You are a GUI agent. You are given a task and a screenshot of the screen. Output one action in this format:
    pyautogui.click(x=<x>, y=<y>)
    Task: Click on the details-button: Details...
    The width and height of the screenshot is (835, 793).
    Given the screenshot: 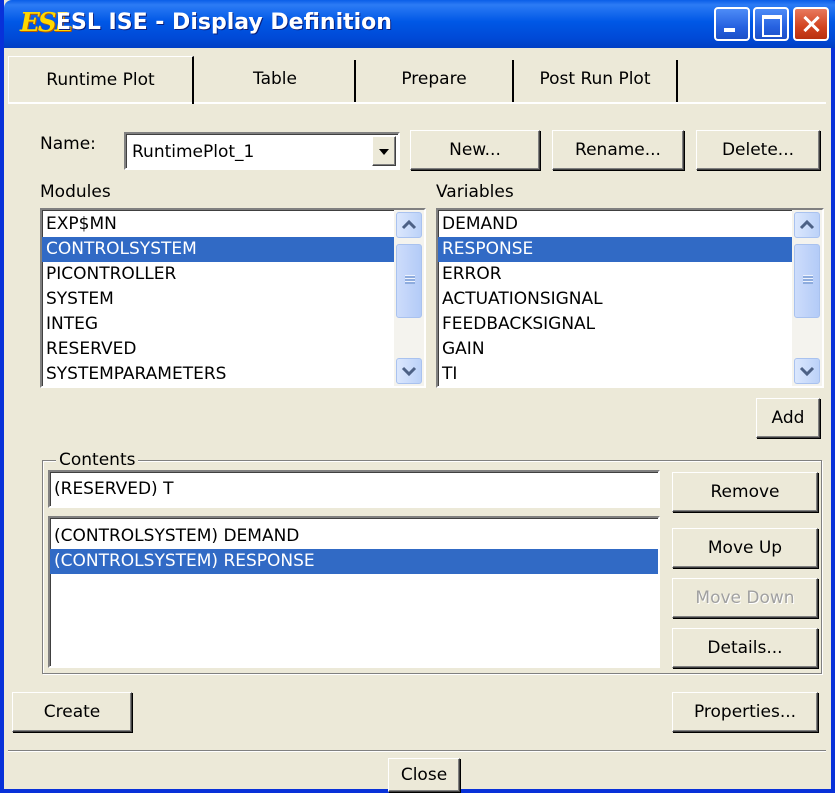 What is the action you would take?
    pyautogui.click(x=745, y=648)
    